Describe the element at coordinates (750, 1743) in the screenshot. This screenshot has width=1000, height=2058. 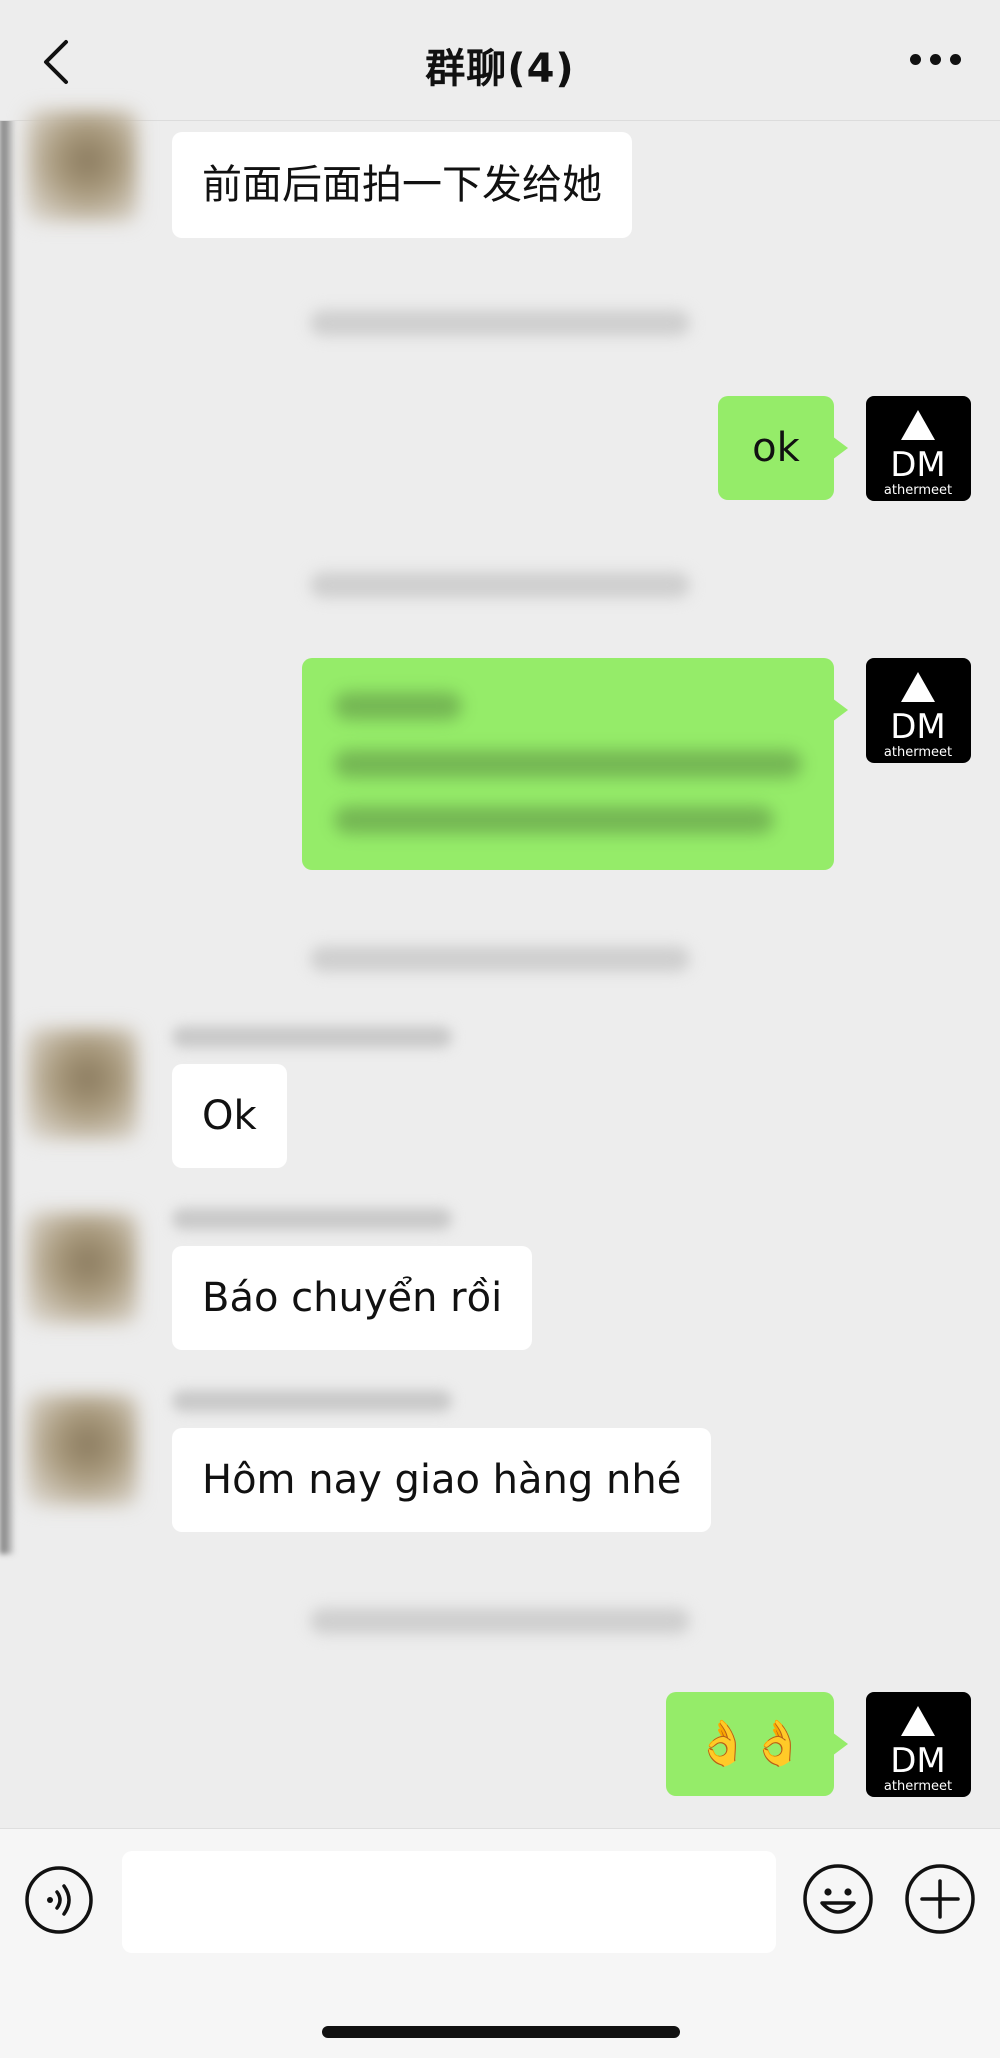
I see `message-text: 👌👌` at that location.